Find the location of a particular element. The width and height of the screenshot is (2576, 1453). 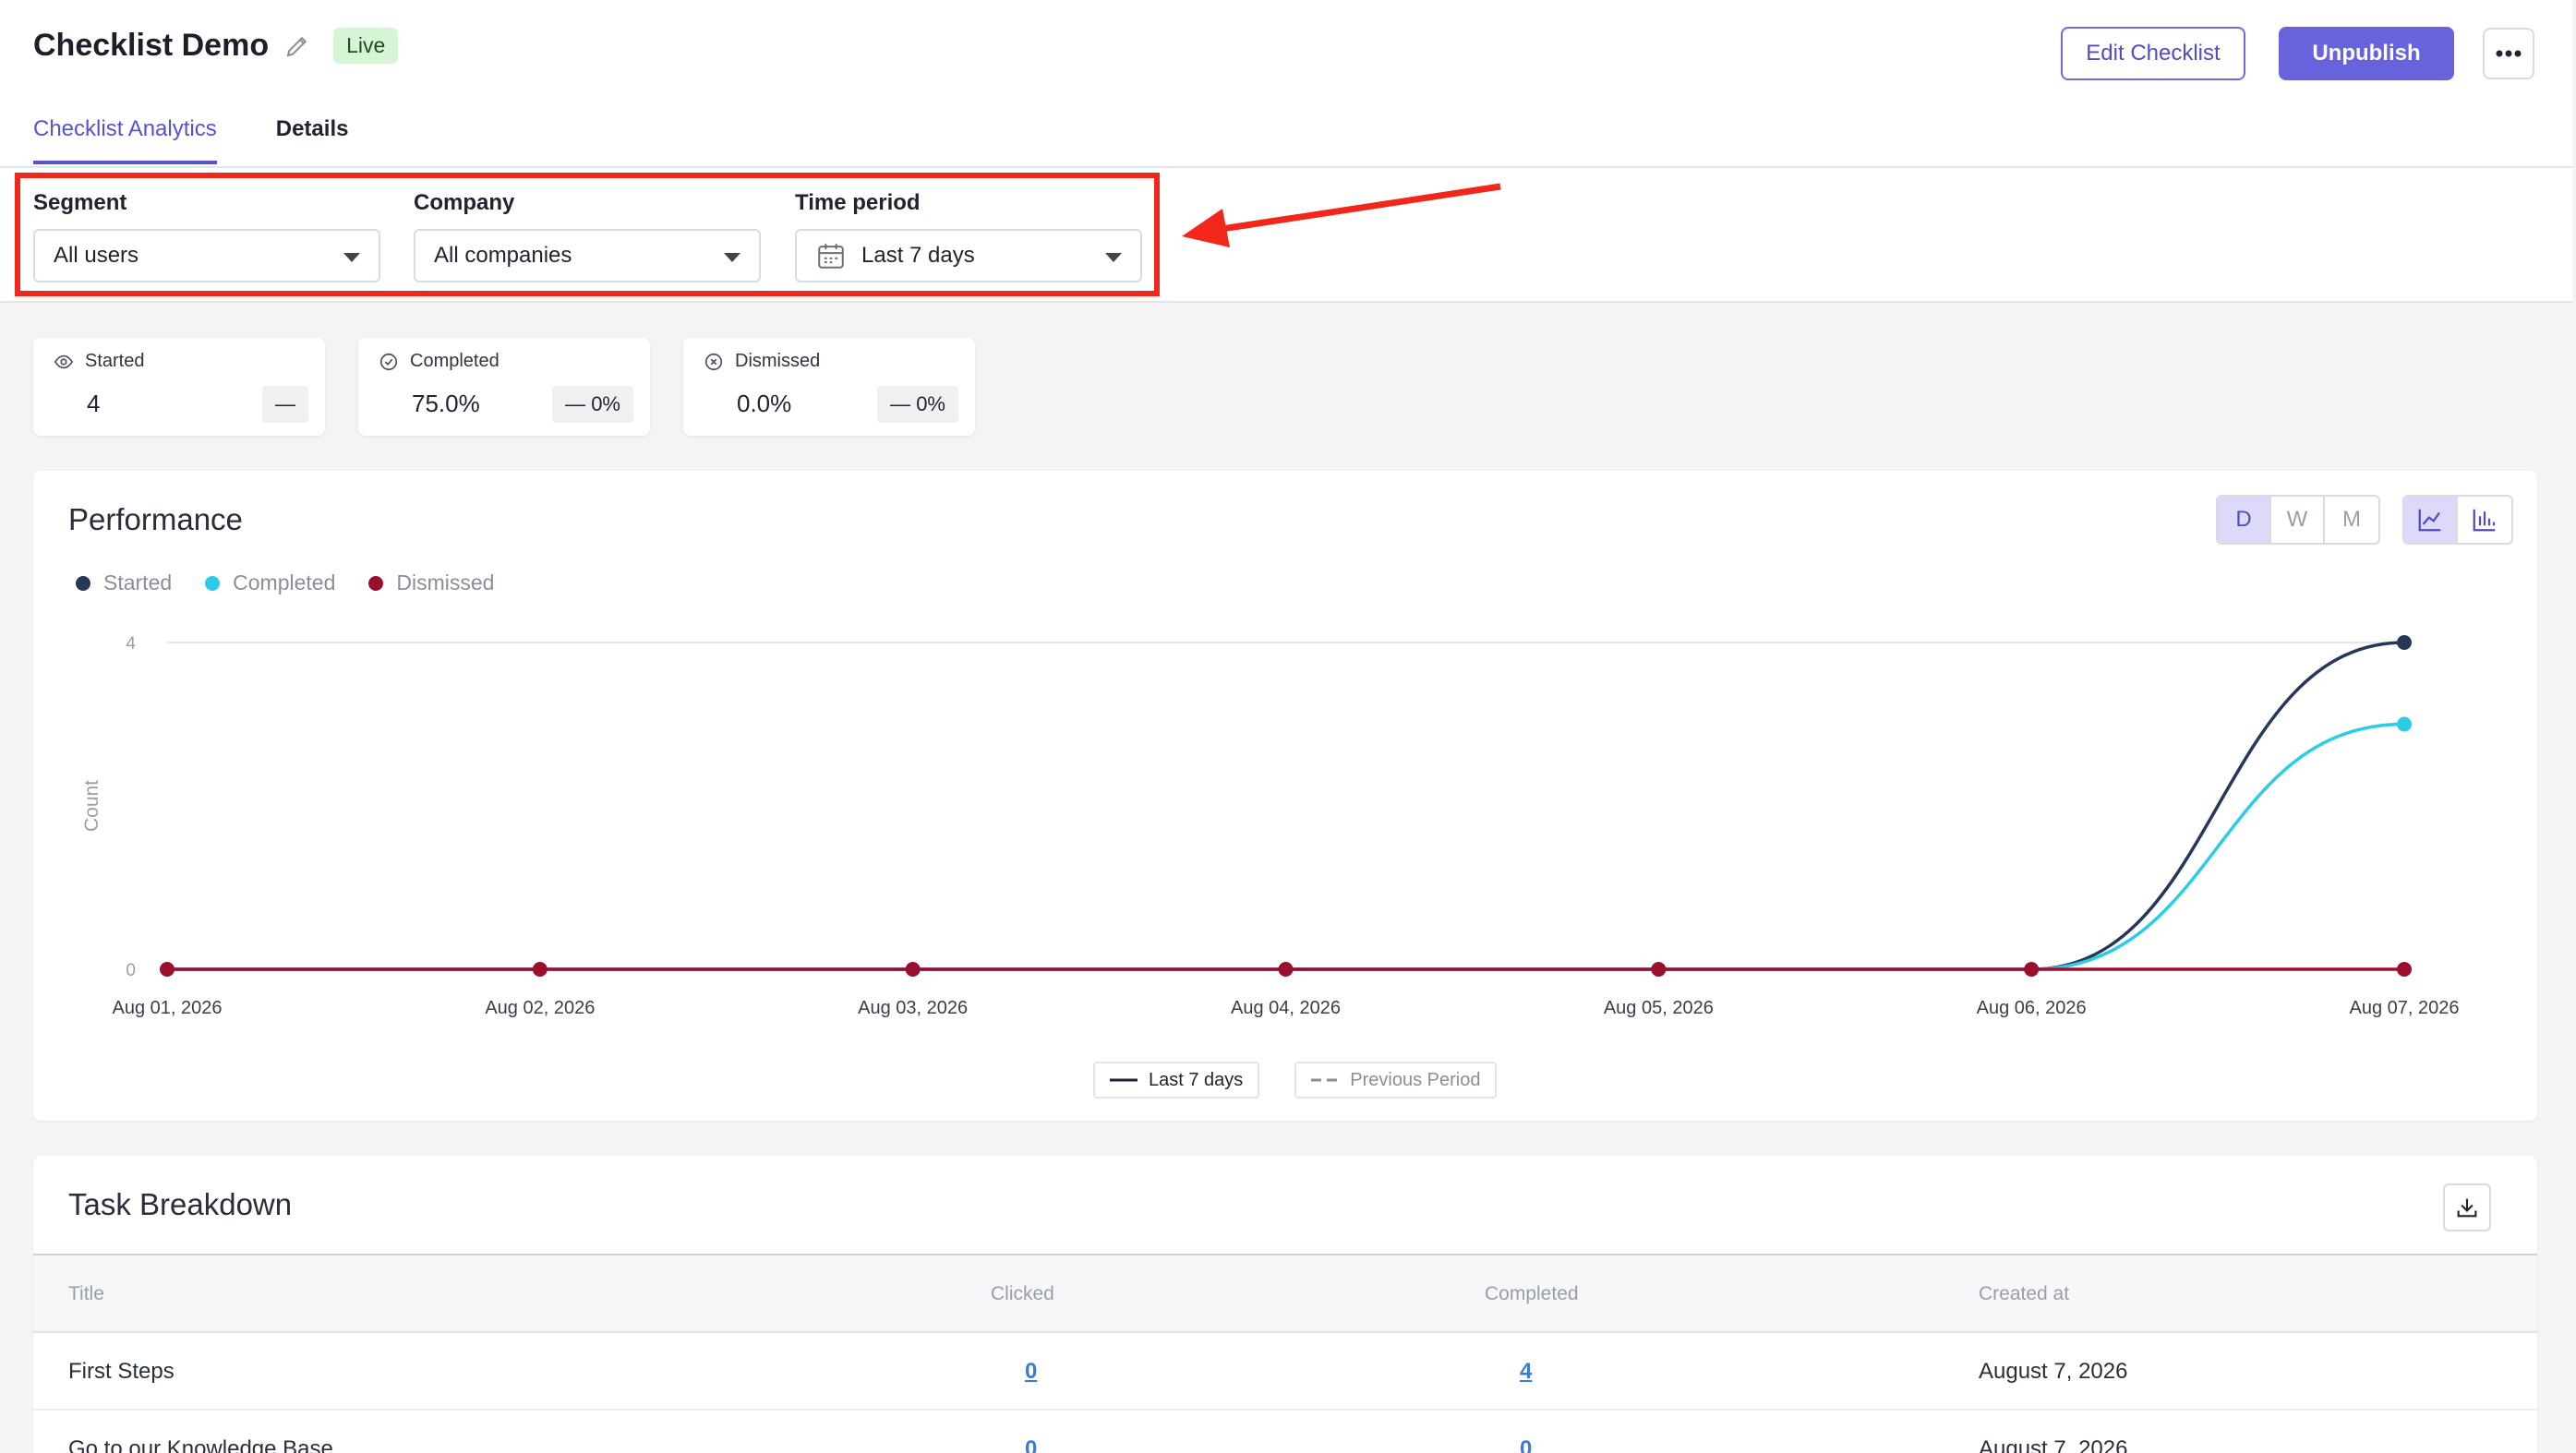

title-row: Checklist Demo Live is located at coordinates (216, 46).